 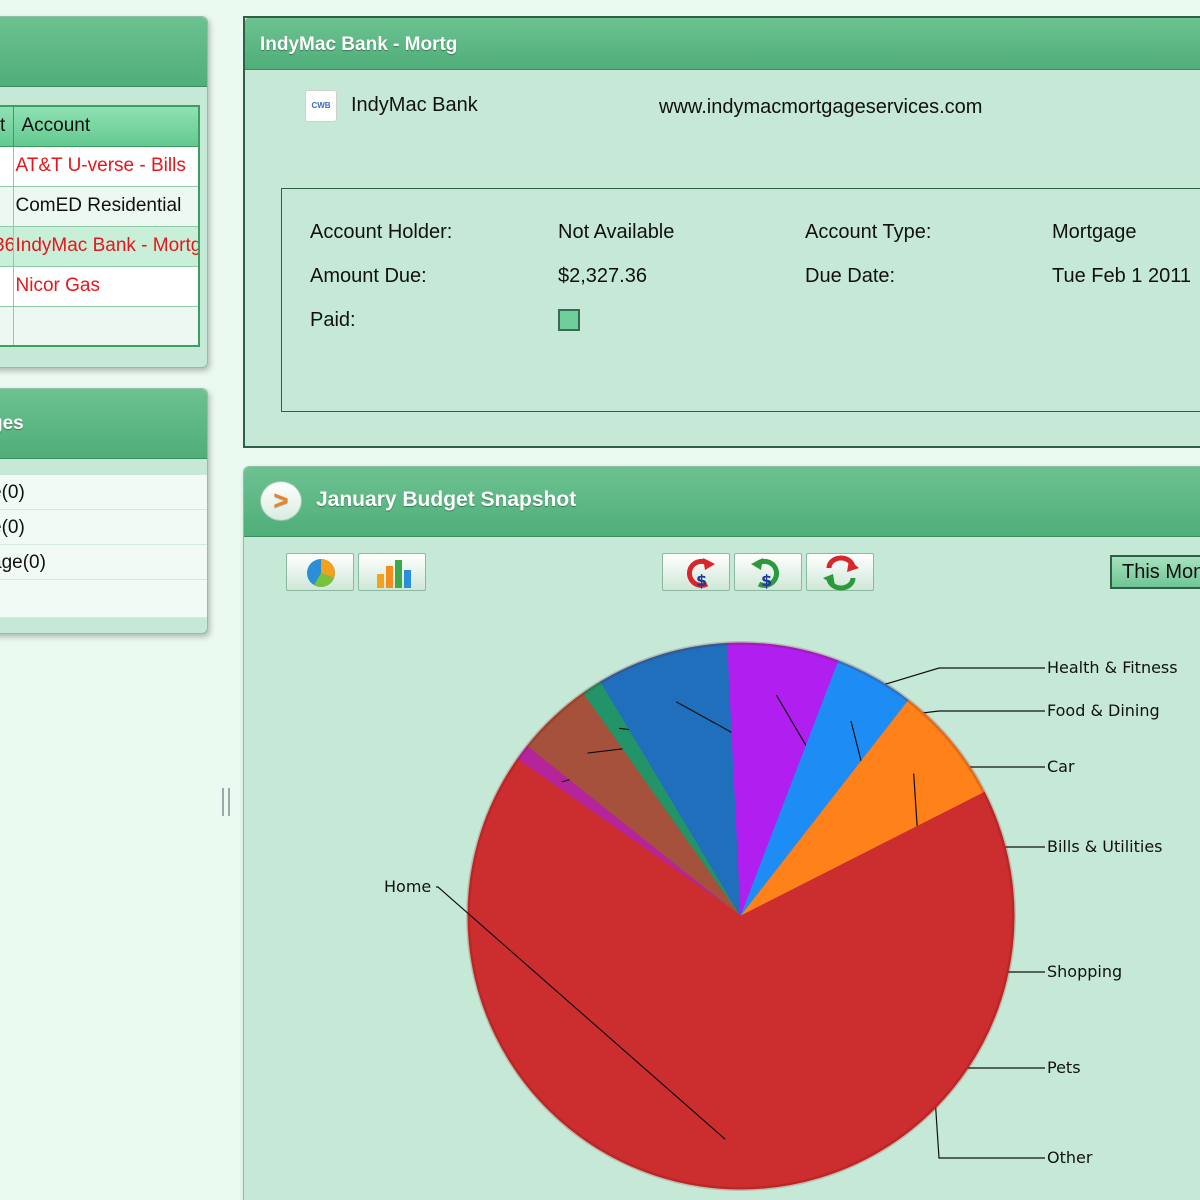 What do you see at coordinates (1084, 971) in the screenshot?
I see `pie-label: Shopping` at bounding box center [1084, 971].